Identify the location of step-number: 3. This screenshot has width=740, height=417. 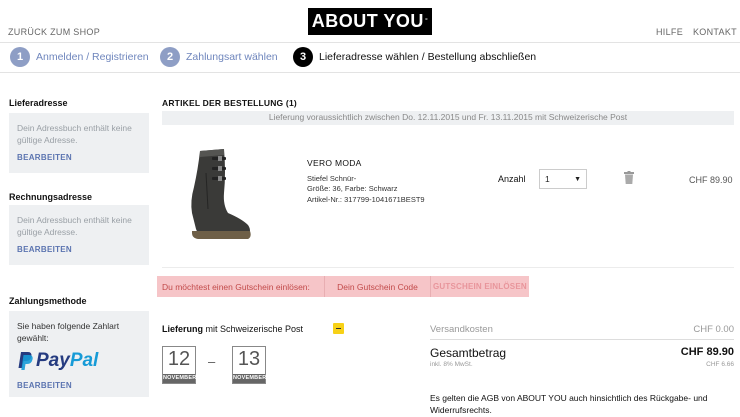
(303, 57).